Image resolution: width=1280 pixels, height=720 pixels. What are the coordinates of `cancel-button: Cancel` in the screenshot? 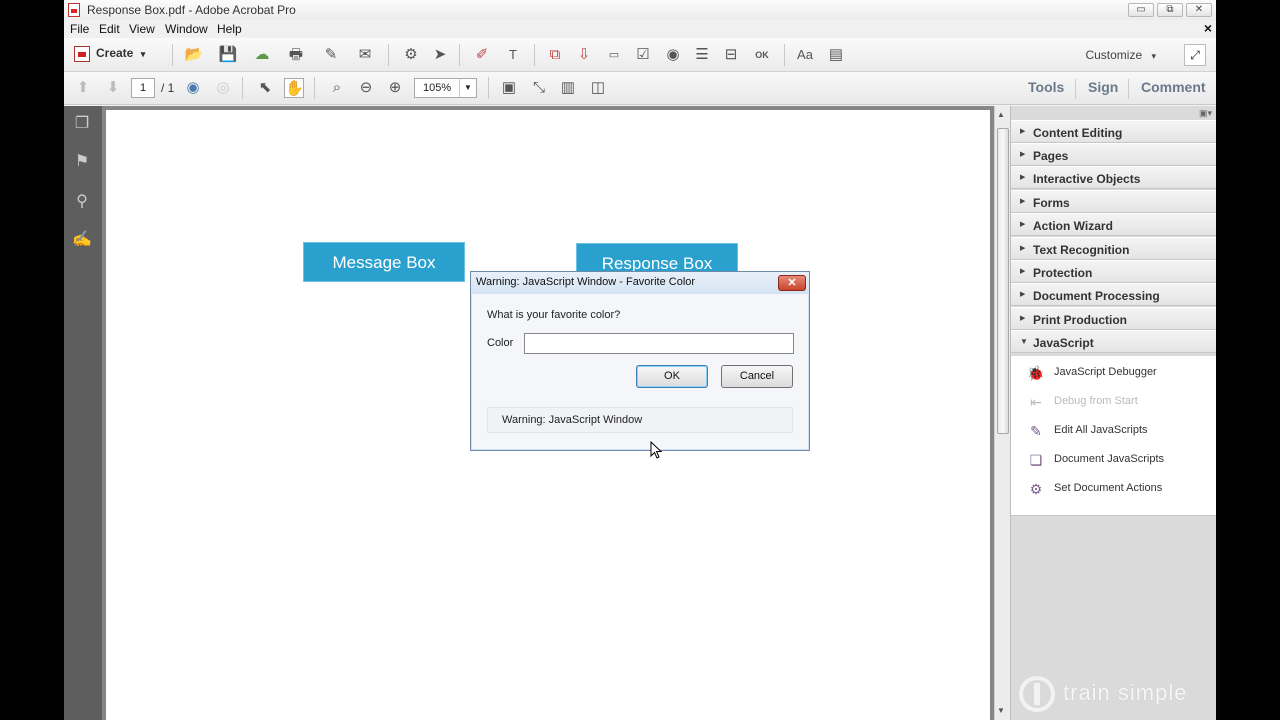 It's located at (757, 376).